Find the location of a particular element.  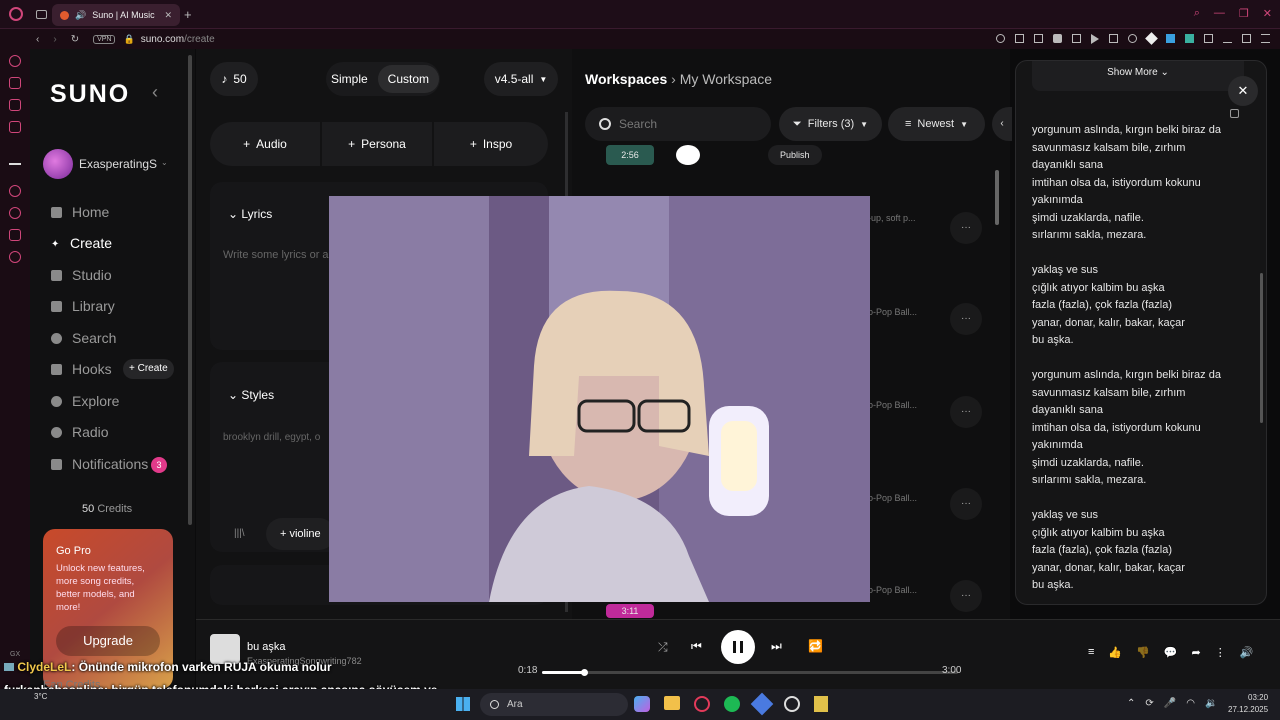

nav-create: ✦ Create is located at coordinates (81, 243).